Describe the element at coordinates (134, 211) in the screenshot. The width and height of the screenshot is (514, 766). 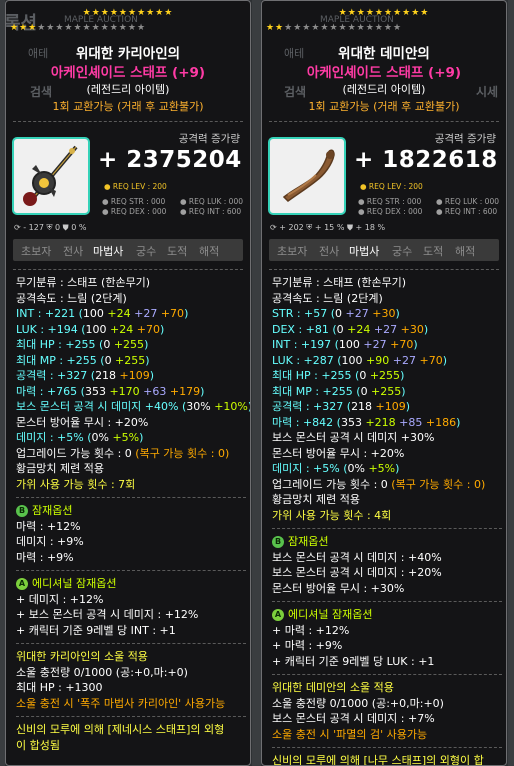
I see `req-dex: ● REQ DEX : 000` at that location.